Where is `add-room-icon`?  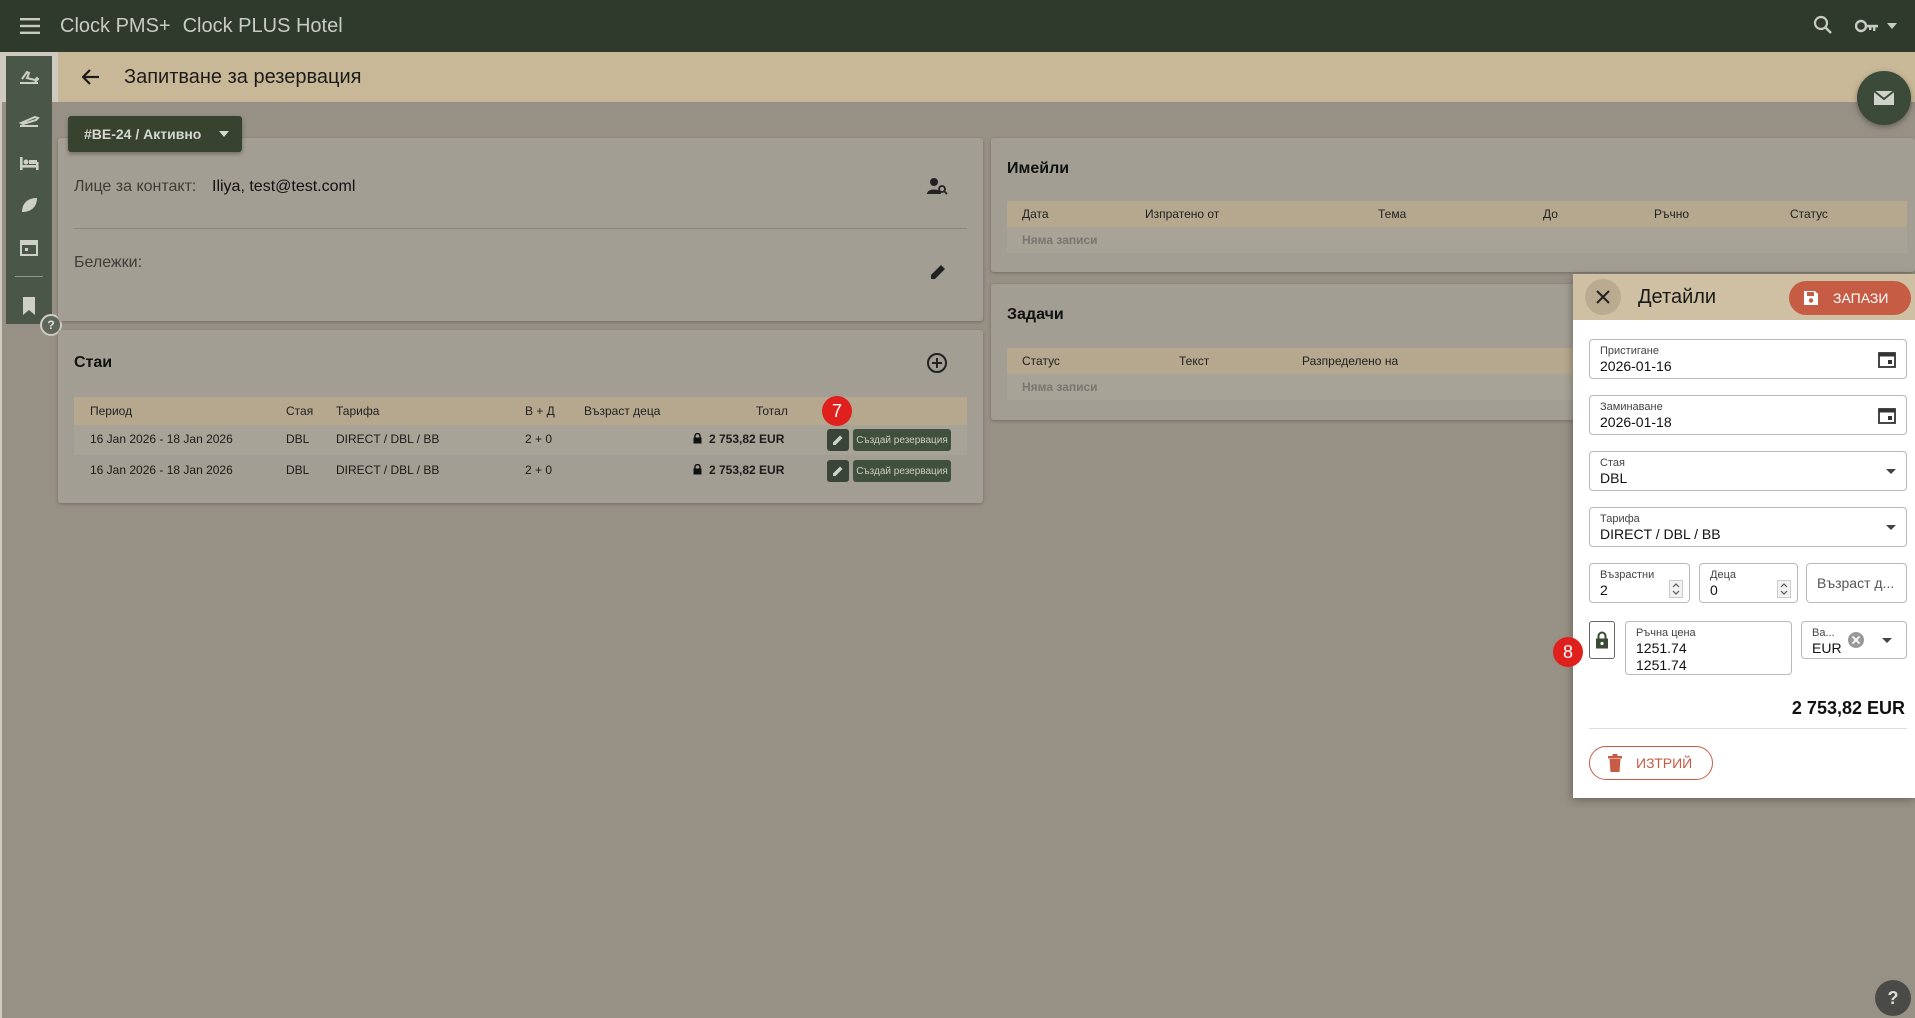
add-room-icon is located at coordinates (937, 364).